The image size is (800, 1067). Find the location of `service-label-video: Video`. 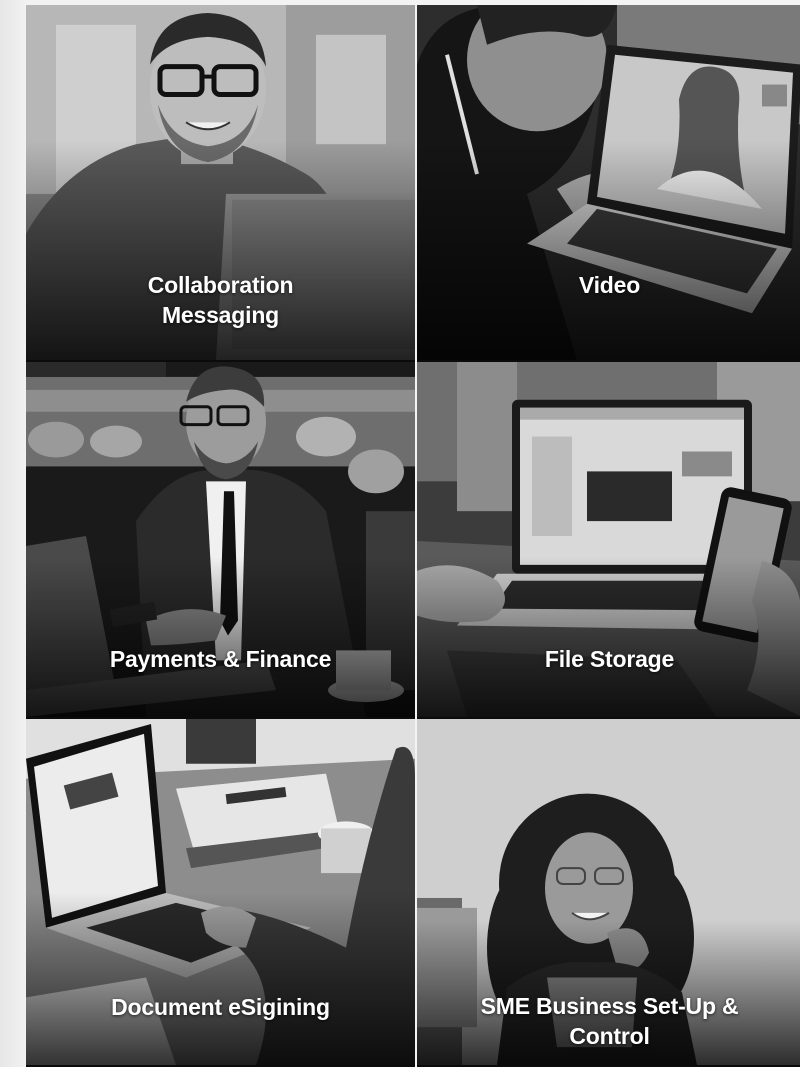

service-label-video: Video is located at coordinates (608, 285).